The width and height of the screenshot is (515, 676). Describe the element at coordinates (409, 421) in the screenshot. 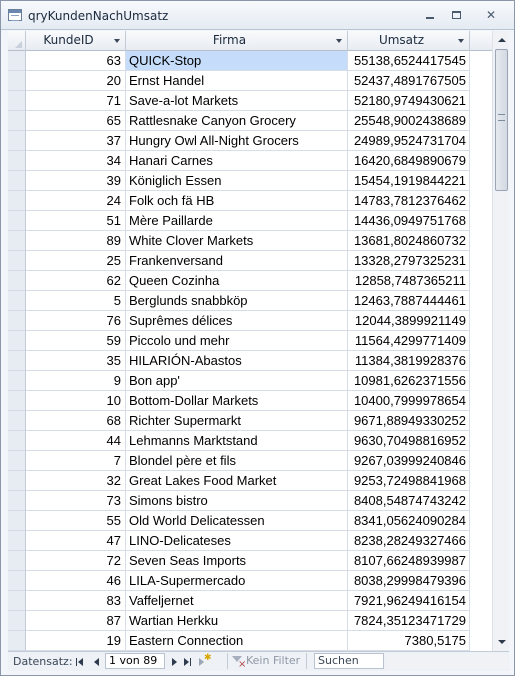

I see `cell-umsatz: 9671,88949330252` at that location.